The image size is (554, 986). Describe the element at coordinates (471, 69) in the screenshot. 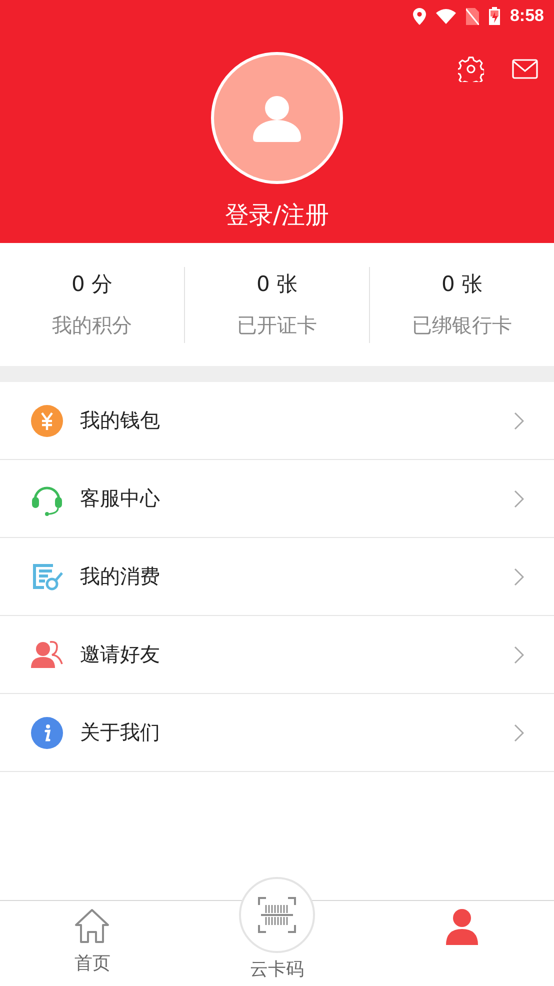

I see `settings-icon` at that location.